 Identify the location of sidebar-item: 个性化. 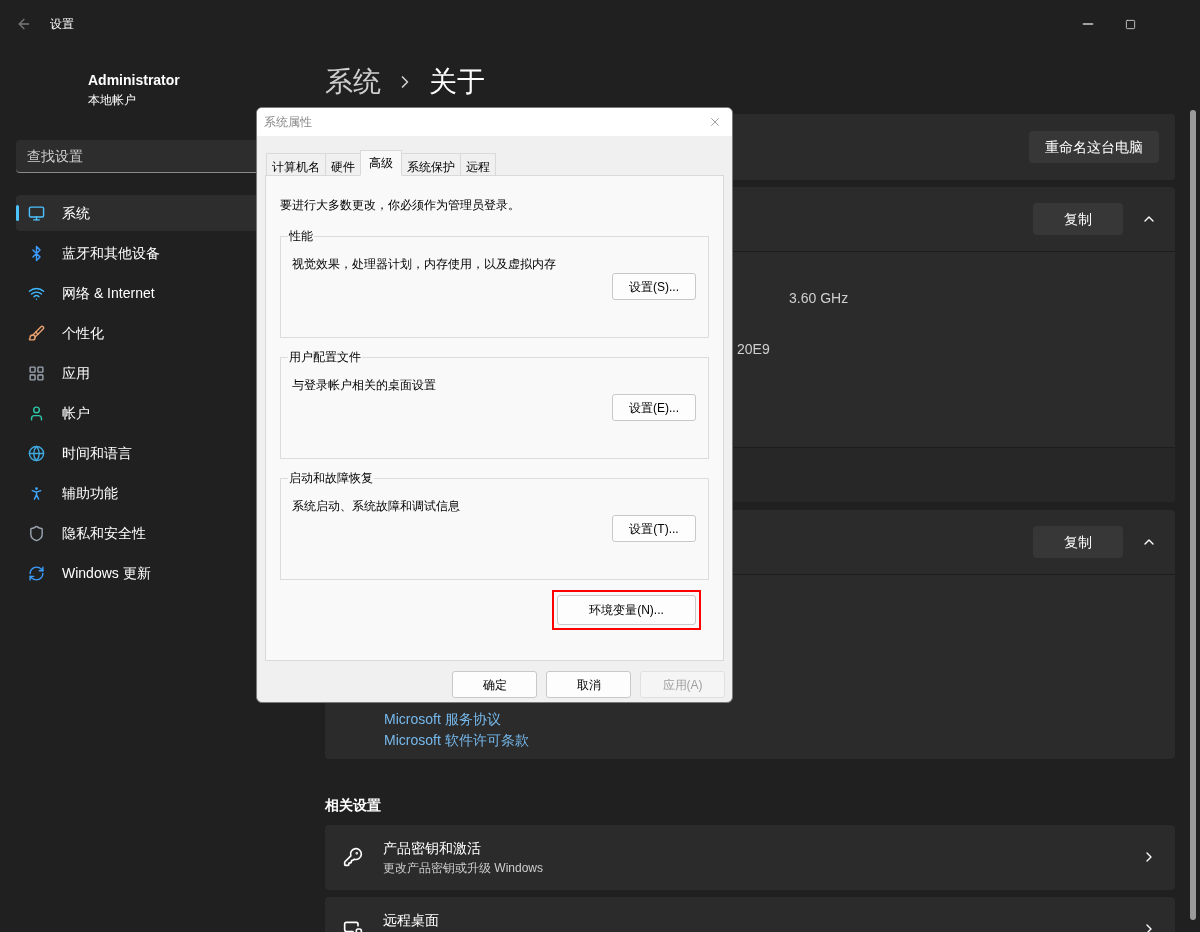
(166, 333).